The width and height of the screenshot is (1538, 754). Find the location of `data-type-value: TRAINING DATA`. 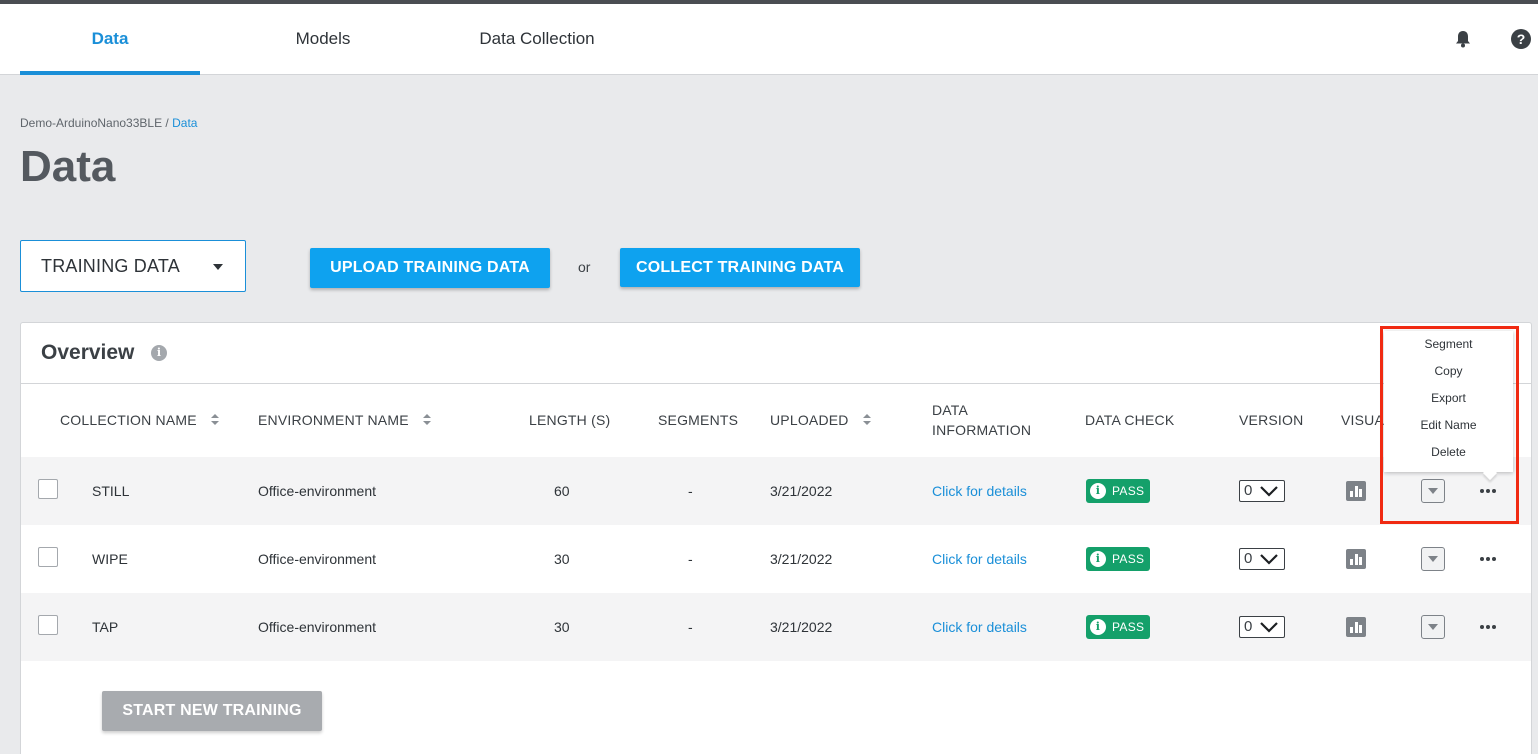

data-type-value: TRAINING DATA is located at coordinates (110, 266).